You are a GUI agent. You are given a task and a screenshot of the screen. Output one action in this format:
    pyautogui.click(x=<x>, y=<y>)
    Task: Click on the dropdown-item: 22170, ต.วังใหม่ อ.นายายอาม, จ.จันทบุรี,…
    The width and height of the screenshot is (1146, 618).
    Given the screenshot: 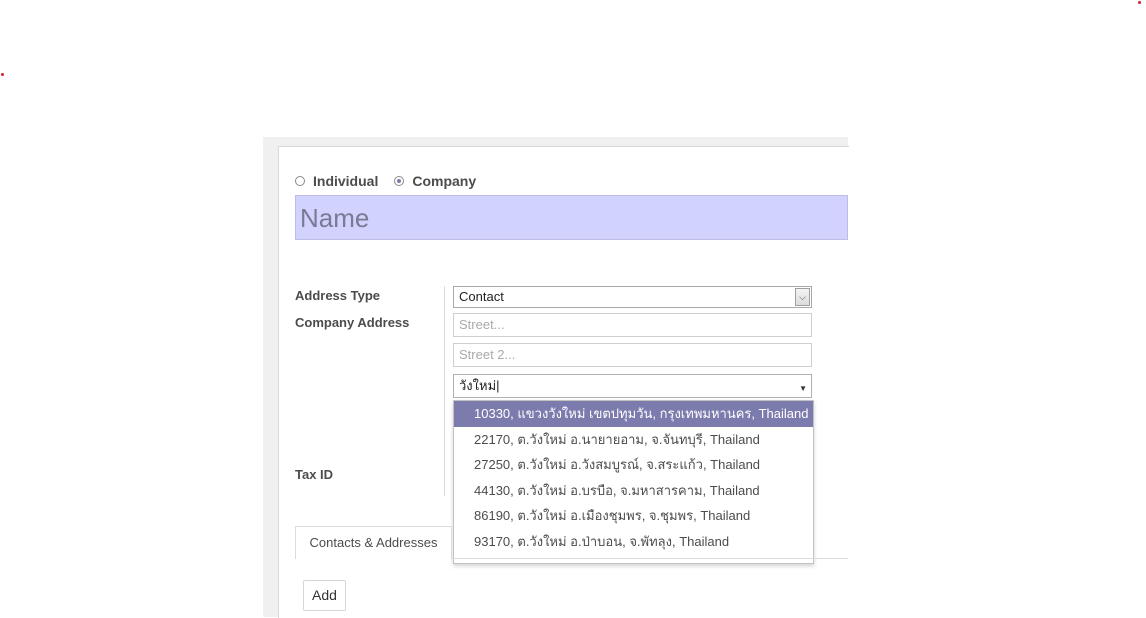 What is the action you would take?
    pyautogui.click(x=633, y=440)
    